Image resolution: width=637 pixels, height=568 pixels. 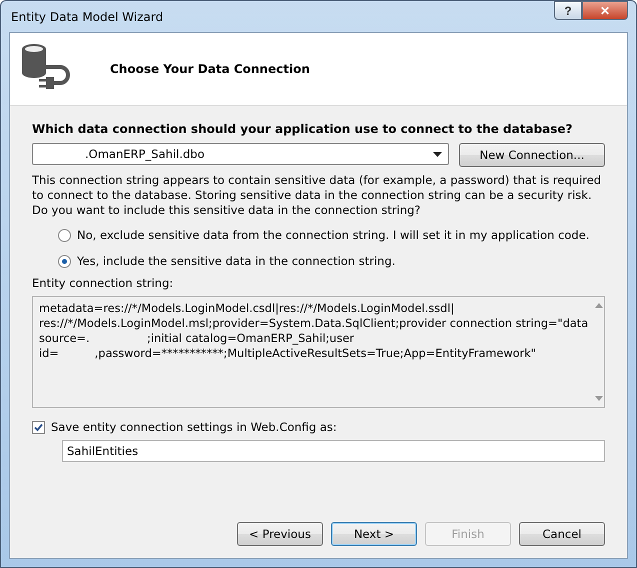 What do you see at coordinates (562, 534) in the screenshot?
I see `wizard-button: Cancel` at bounding box center [562, 534].